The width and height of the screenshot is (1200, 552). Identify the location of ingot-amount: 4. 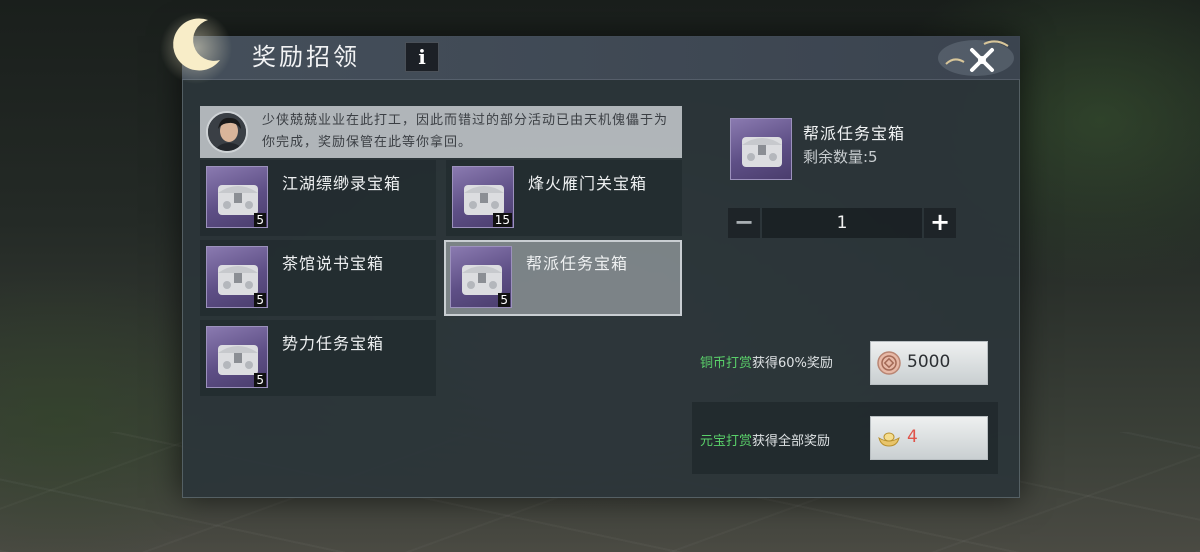
(912, 437).